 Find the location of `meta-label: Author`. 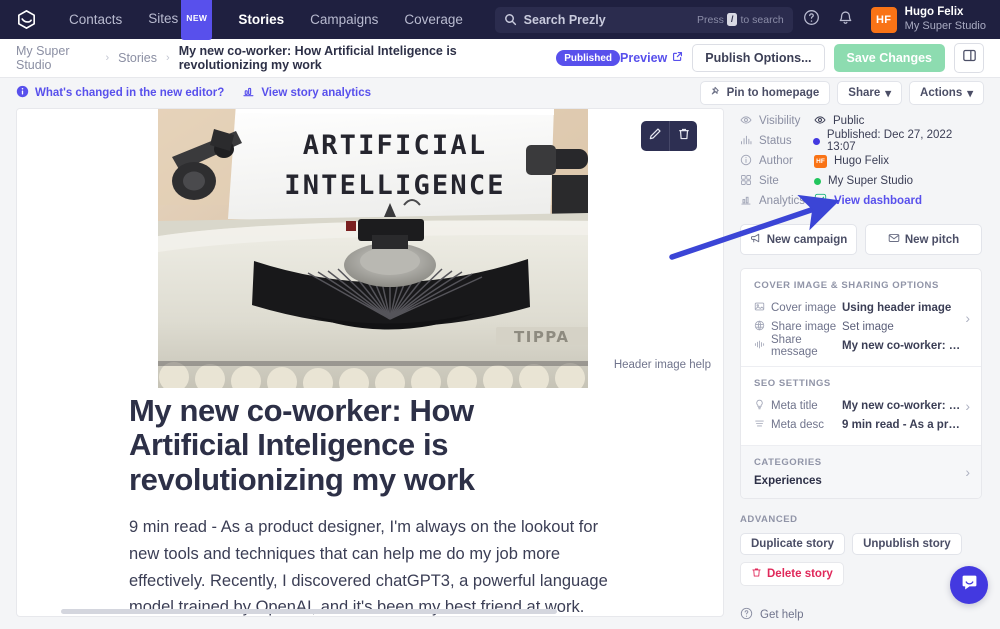

meta-label: Author is located at coordinates (777, 161).